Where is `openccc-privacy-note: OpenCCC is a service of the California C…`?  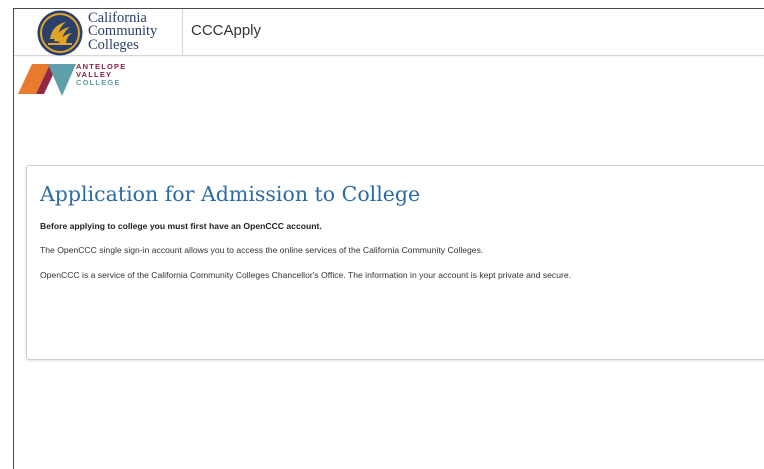
openccc-privacy-note: OpenCCC is a service of the California C… is located at coordinates (306, 275).